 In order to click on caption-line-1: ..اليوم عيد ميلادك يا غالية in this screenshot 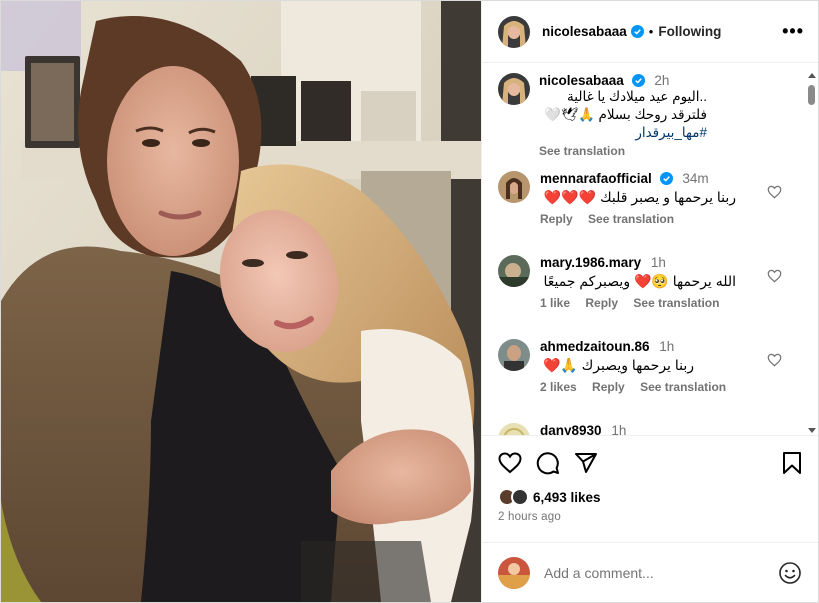, I will do `click(637, 96)`.